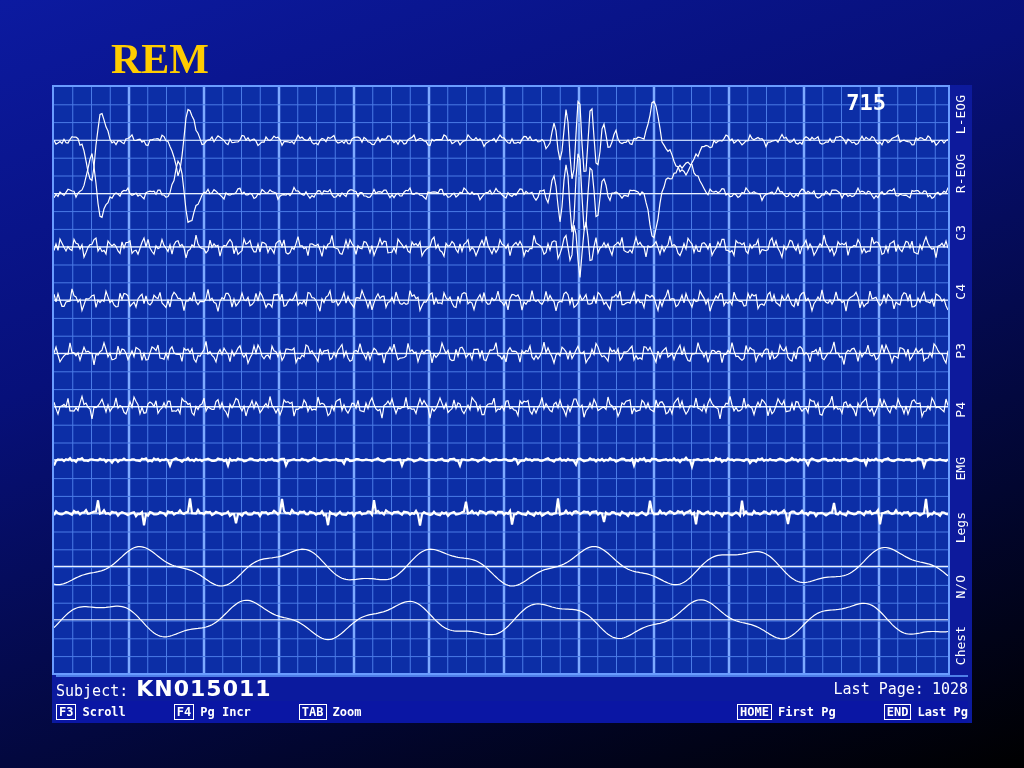  Describe the element at coordinates (184, 712) in the screenshot. I see `key-button: F4` at that location.